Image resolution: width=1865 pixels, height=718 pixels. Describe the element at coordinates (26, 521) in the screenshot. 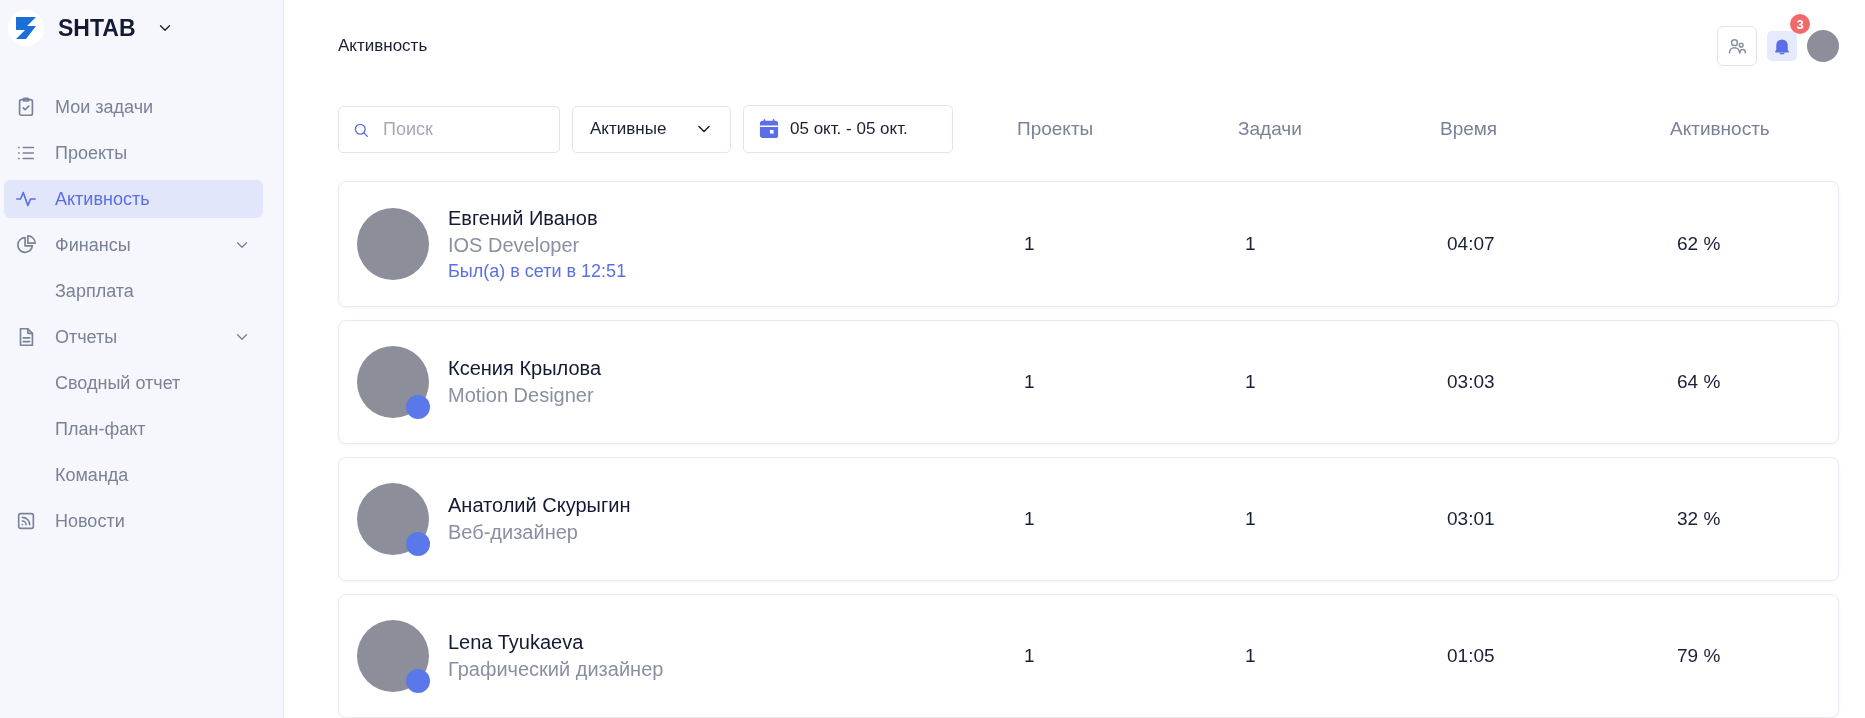

I see `rss-icon` at that location.